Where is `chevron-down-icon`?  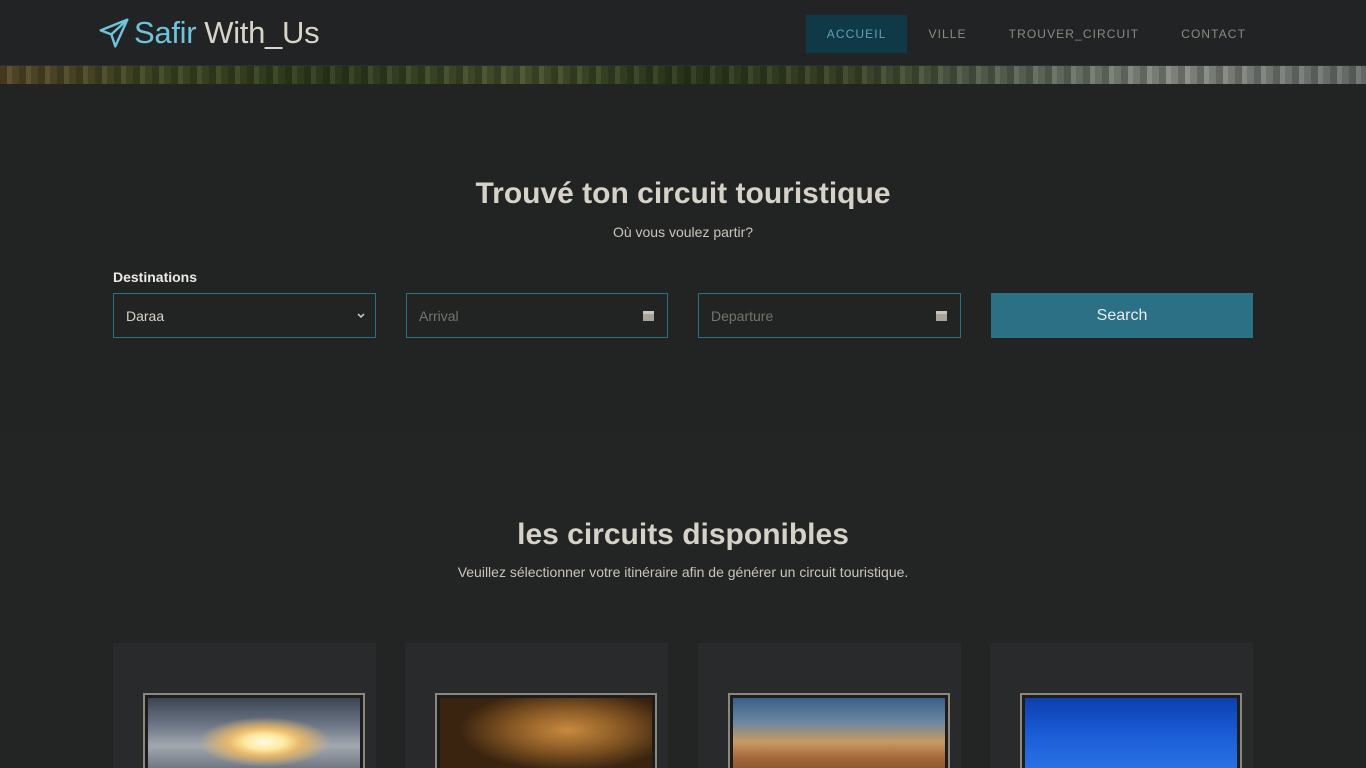
chevron-down-icon is located at coordinates (361, 316).